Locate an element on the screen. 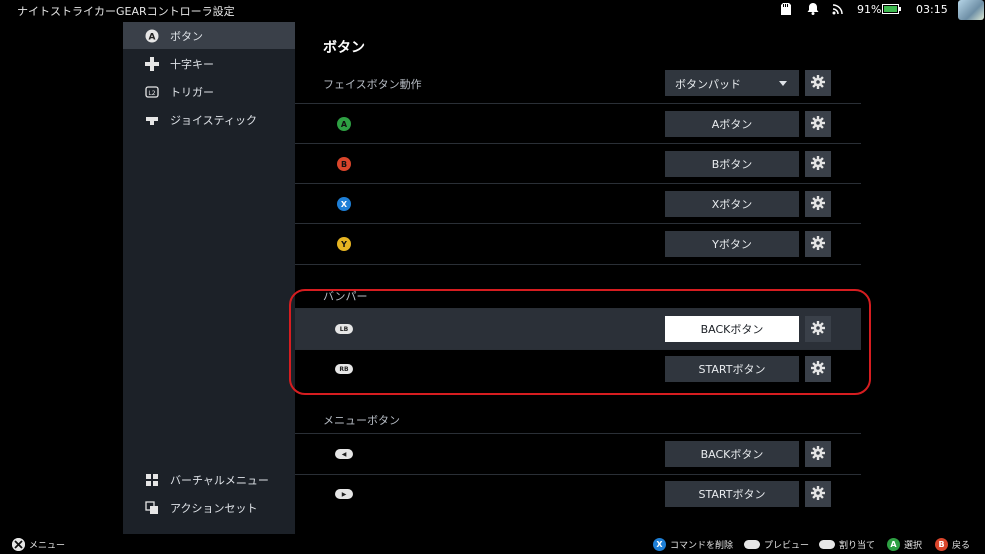 This screenshot has height=554, width=985. footer-hint-label: コマンドを削除 is located at coordinates (702, 546).